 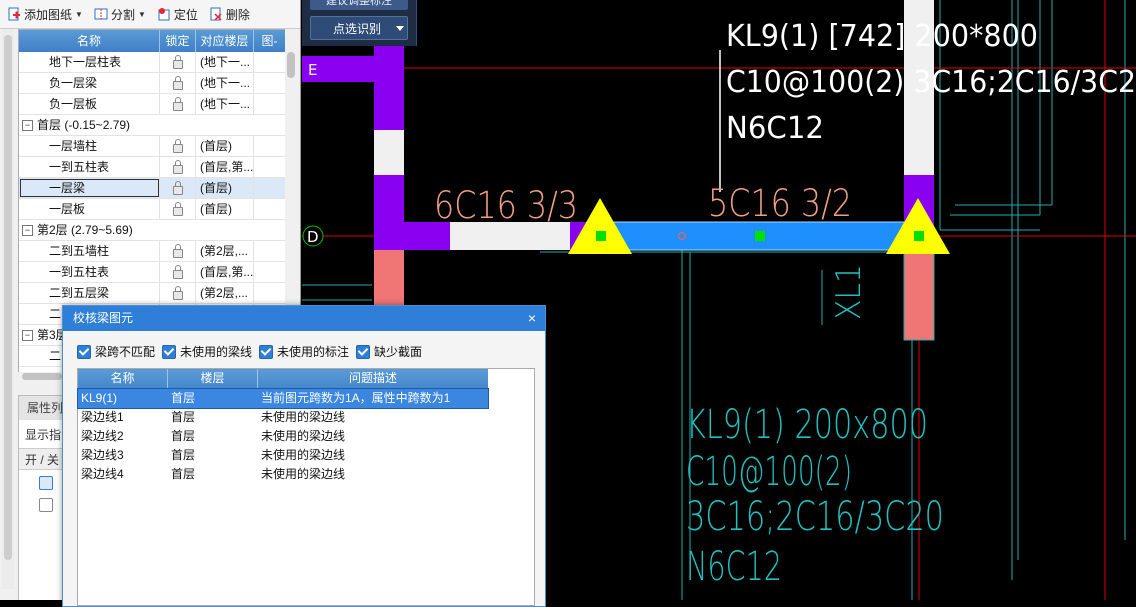 What do you see at coordinates (152, 188) in the screenshot?
I see `tree-row: 一层梁 (首层)` at bounding box center [152, 188].